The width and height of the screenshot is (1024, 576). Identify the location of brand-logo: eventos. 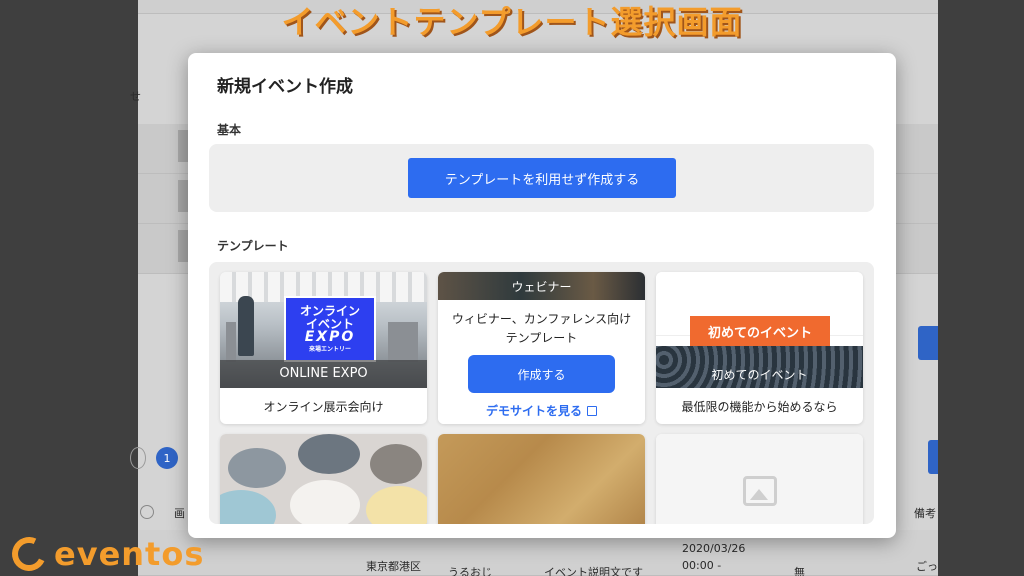
(106, 554).